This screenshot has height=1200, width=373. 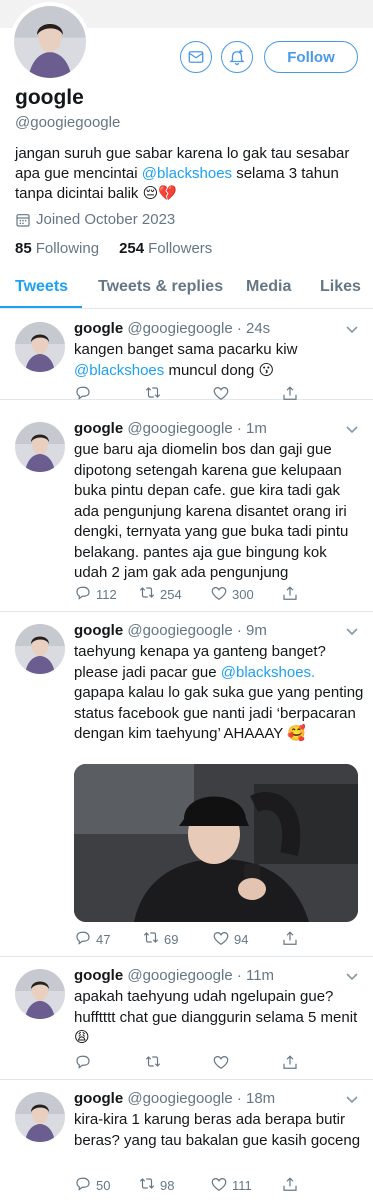 I want to click on retweet-button: 254, so click(x=160, y=594).